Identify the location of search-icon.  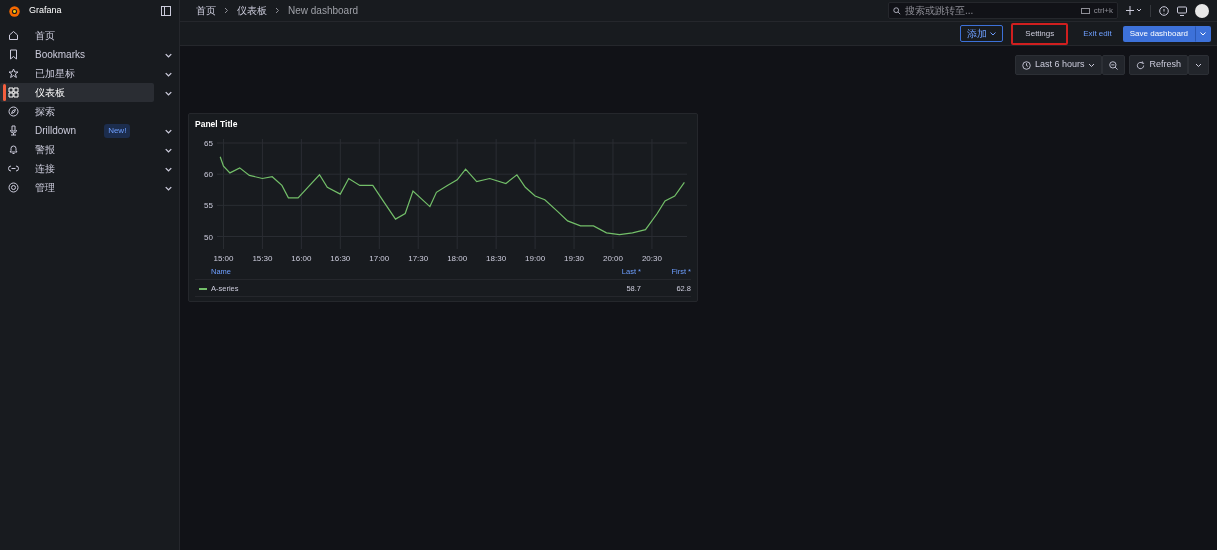
(897, 10).